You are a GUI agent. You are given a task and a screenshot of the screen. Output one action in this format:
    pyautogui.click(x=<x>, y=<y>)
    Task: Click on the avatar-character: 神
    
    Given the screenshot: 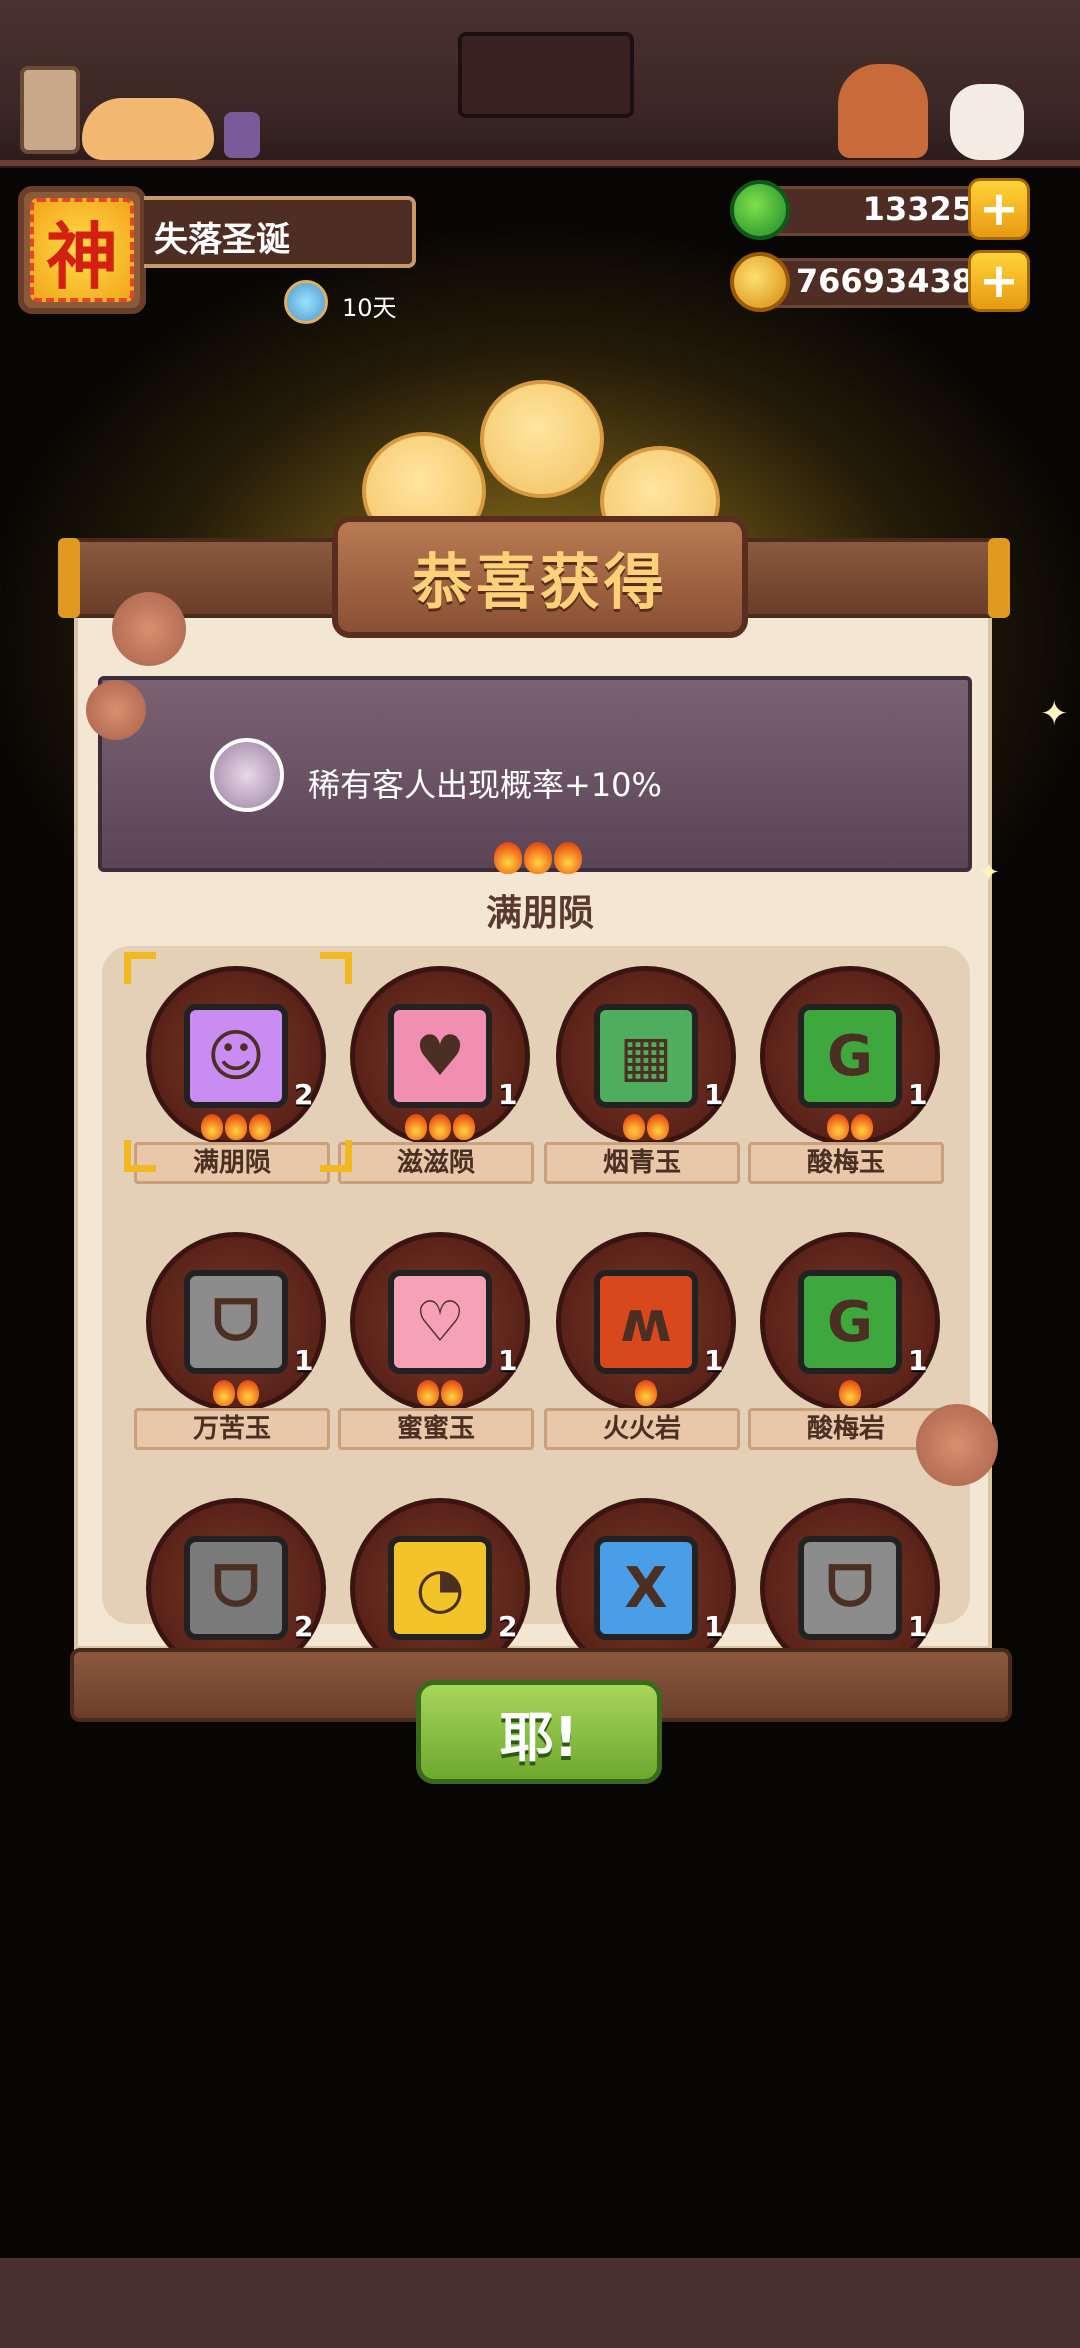 What is the action you would take?
    pyautogui.click(x=82, y=250)
    